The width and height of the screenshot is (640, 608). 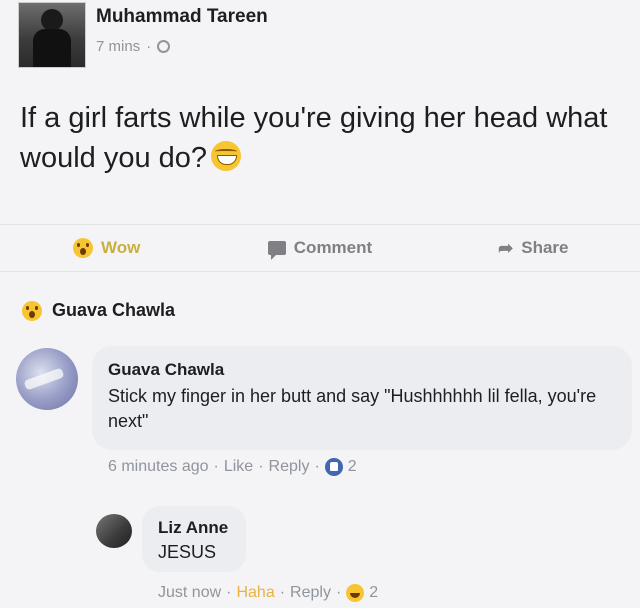 What do you see at coordinates (52, 48) in the screenshot?
I see `avatar-body` at bounding box center [52, 48].